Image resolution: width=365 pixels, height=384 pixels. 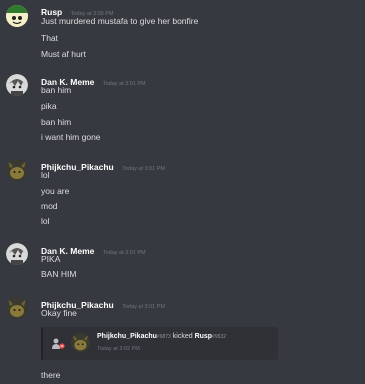 What do you see at coordinates (118, 349) in the screenshot?
I see `embed-timestamp: Today at 3:02 PM` at bounding box center [118, 349].